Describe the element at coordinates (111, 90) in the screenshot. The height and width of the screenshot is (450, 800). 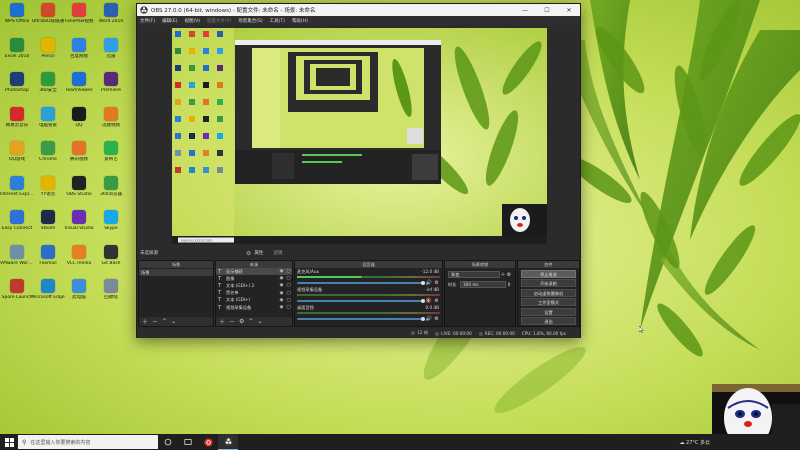
I see `desktop-icon: Premiere` at that location.